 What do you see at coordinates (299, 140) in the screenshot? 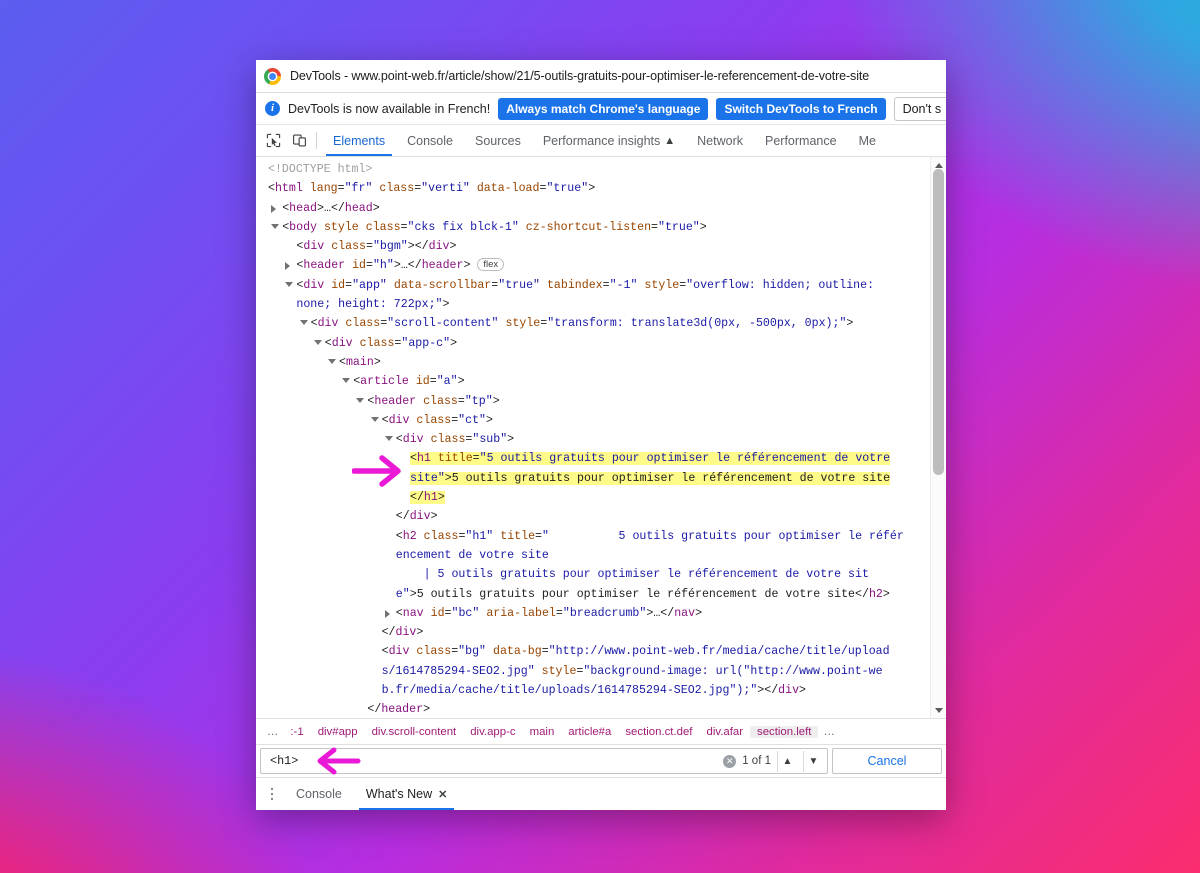
I see `device-toolbar-icon` at bounding box center [299, 140].